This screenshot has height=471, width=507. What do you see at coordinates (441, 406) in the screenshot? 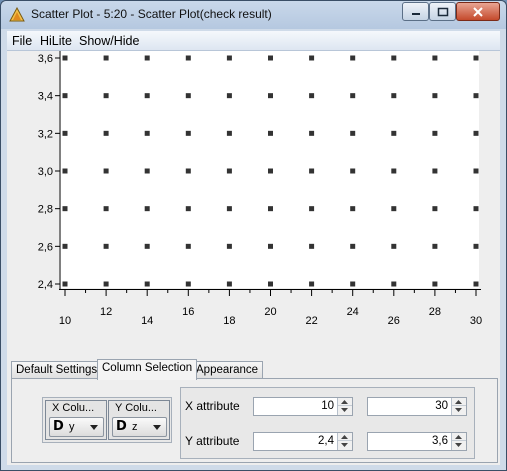
I see `x-max-value: 30` at bounding box center [441, 406].